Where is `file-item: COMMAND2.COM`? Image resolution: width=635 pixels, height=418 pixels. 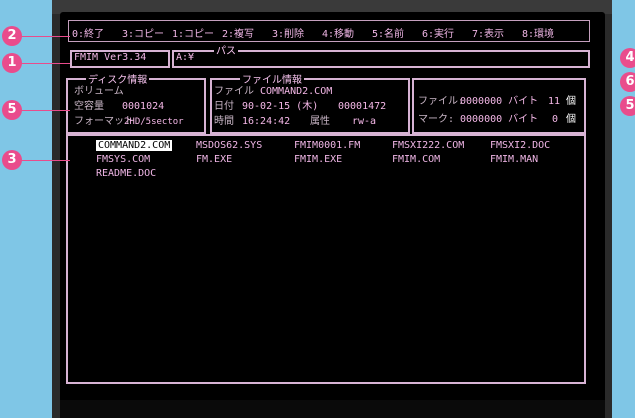
file-item: COMMAND2.COM is located at coordinates (134, 145).